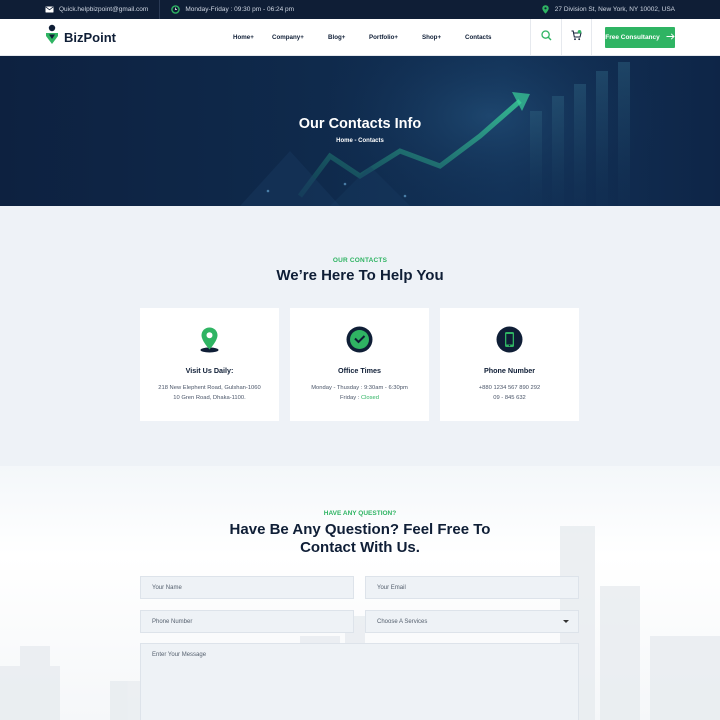 The width and height of the screenshot is (720, 720). What do you see at coordinates (52, 37) in the screenshot?
I see `logo-icon` at bounding box center [52, 37].